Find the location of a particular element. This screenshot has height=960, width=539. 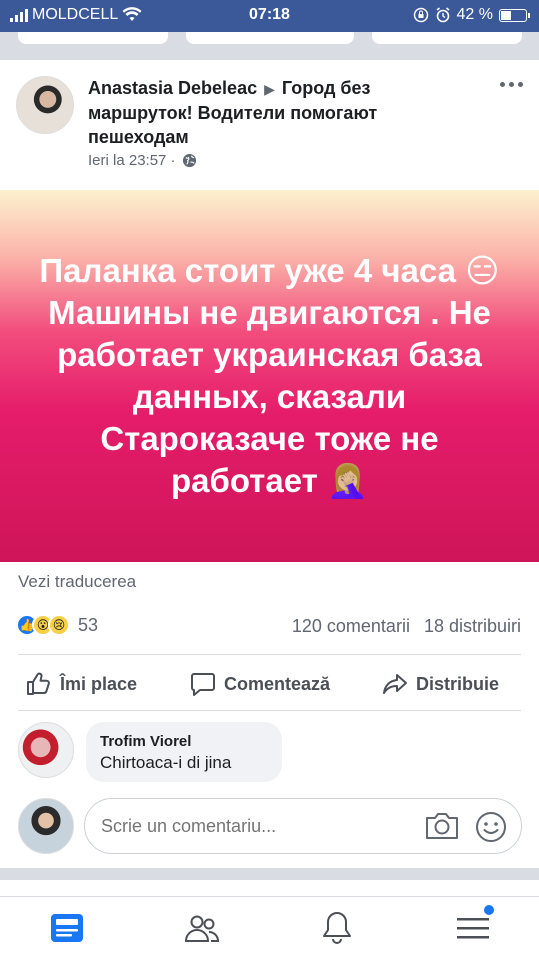

like-button: Îmi place is located at coordinates (81, 684).